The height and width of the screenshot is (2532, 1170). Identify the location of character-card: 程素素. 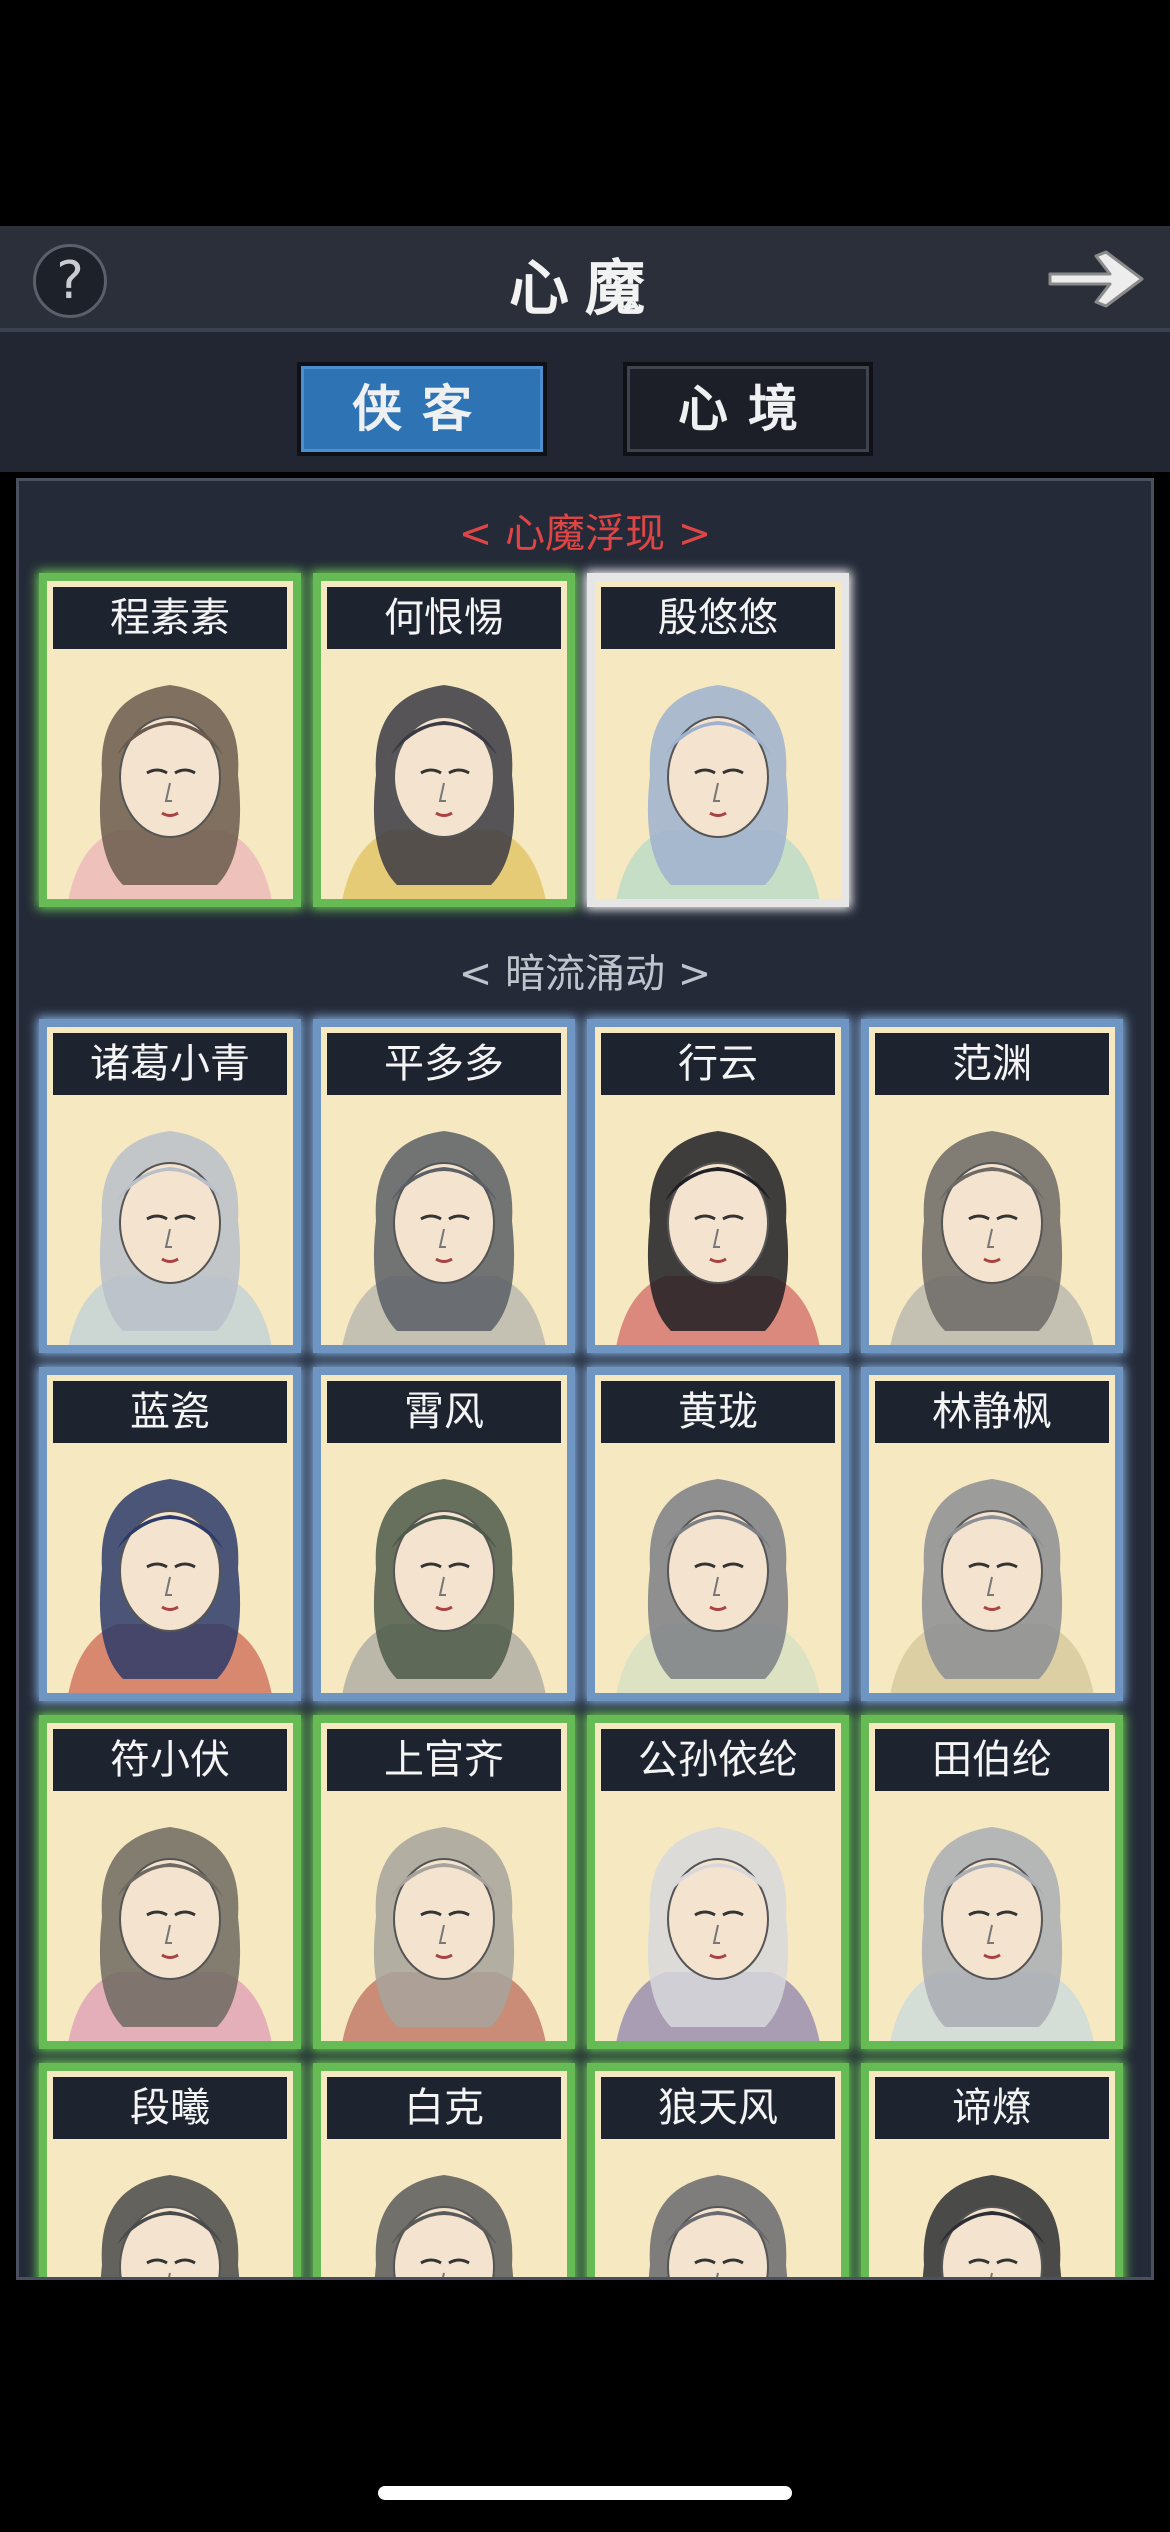
(170, 740).